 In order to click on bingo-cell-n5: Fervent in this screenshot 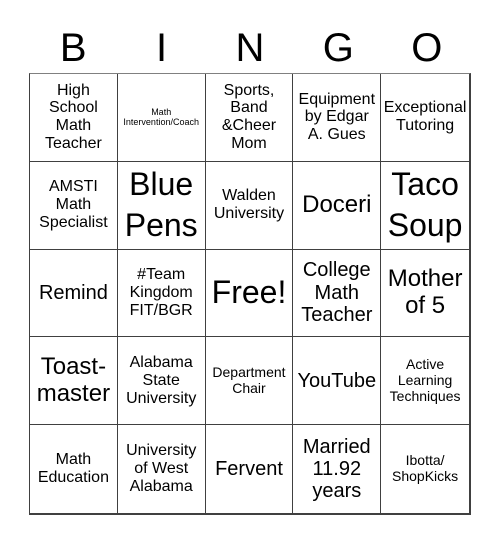, I will do `click(250, 469)`.